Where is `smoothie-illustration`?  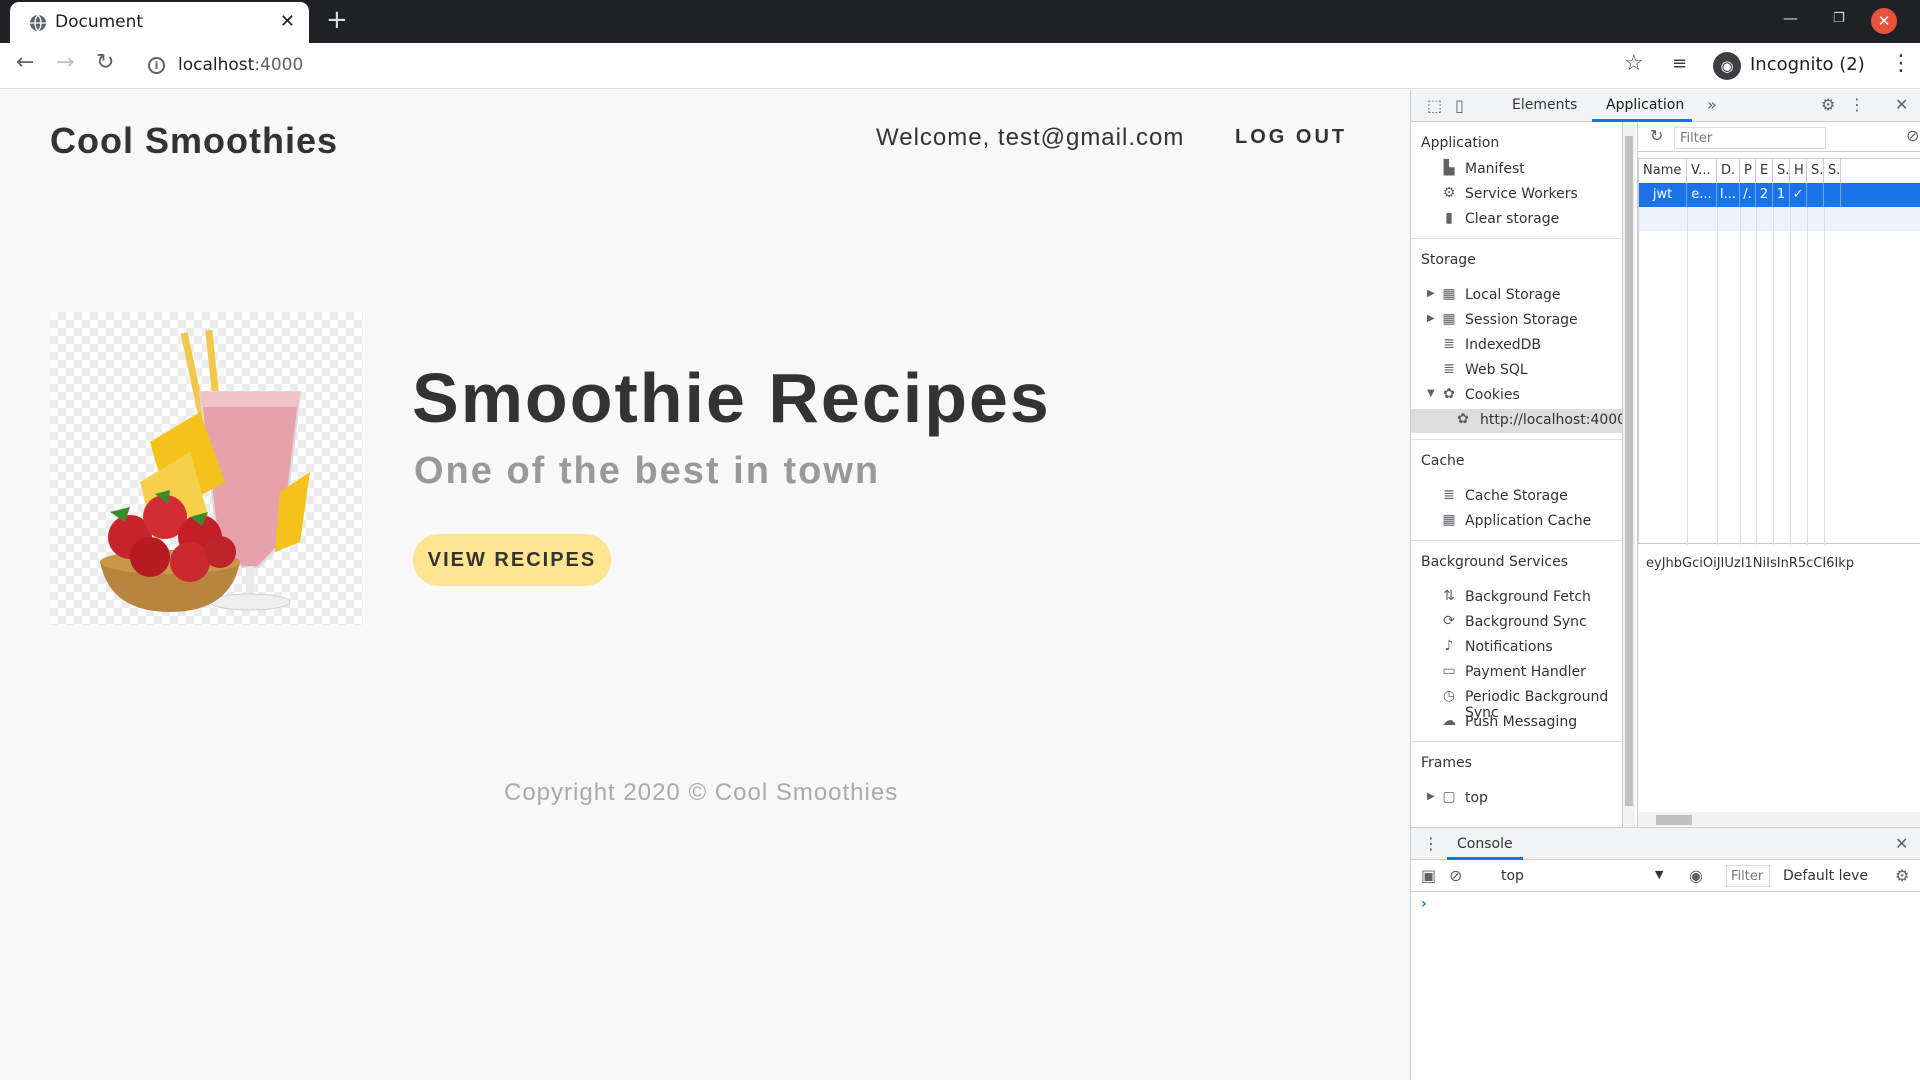 smoothie-illustration is located at coordinates (205, 470).